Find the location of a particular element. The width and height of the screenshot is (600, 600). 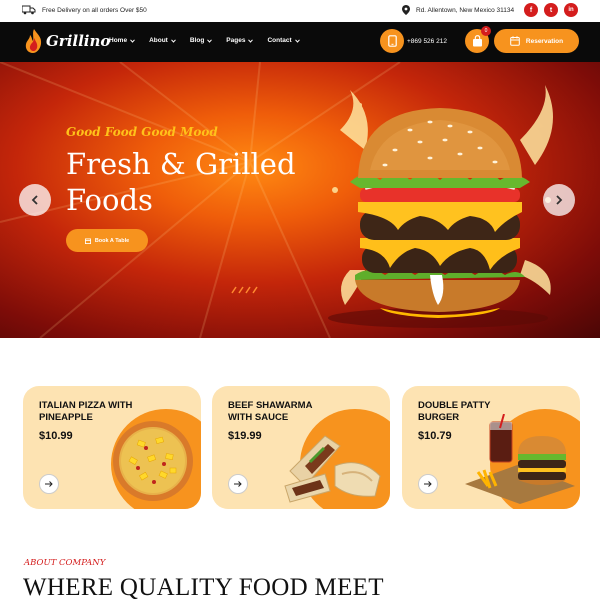

reservation-button: Reservation is located at coordinates (536, 41).